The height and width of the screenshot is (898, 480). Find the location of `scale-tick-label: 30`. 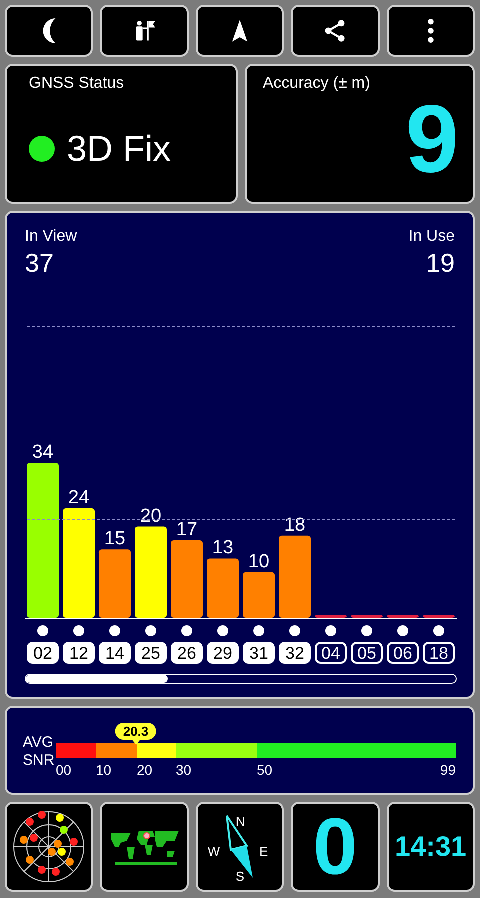

scale-tick-label: 30 is located at coordinates (184, 770).